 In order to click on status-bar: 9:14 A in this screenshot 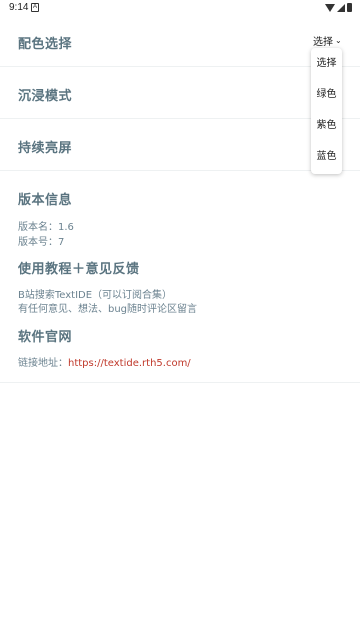, I will do `click(180, 8)`.